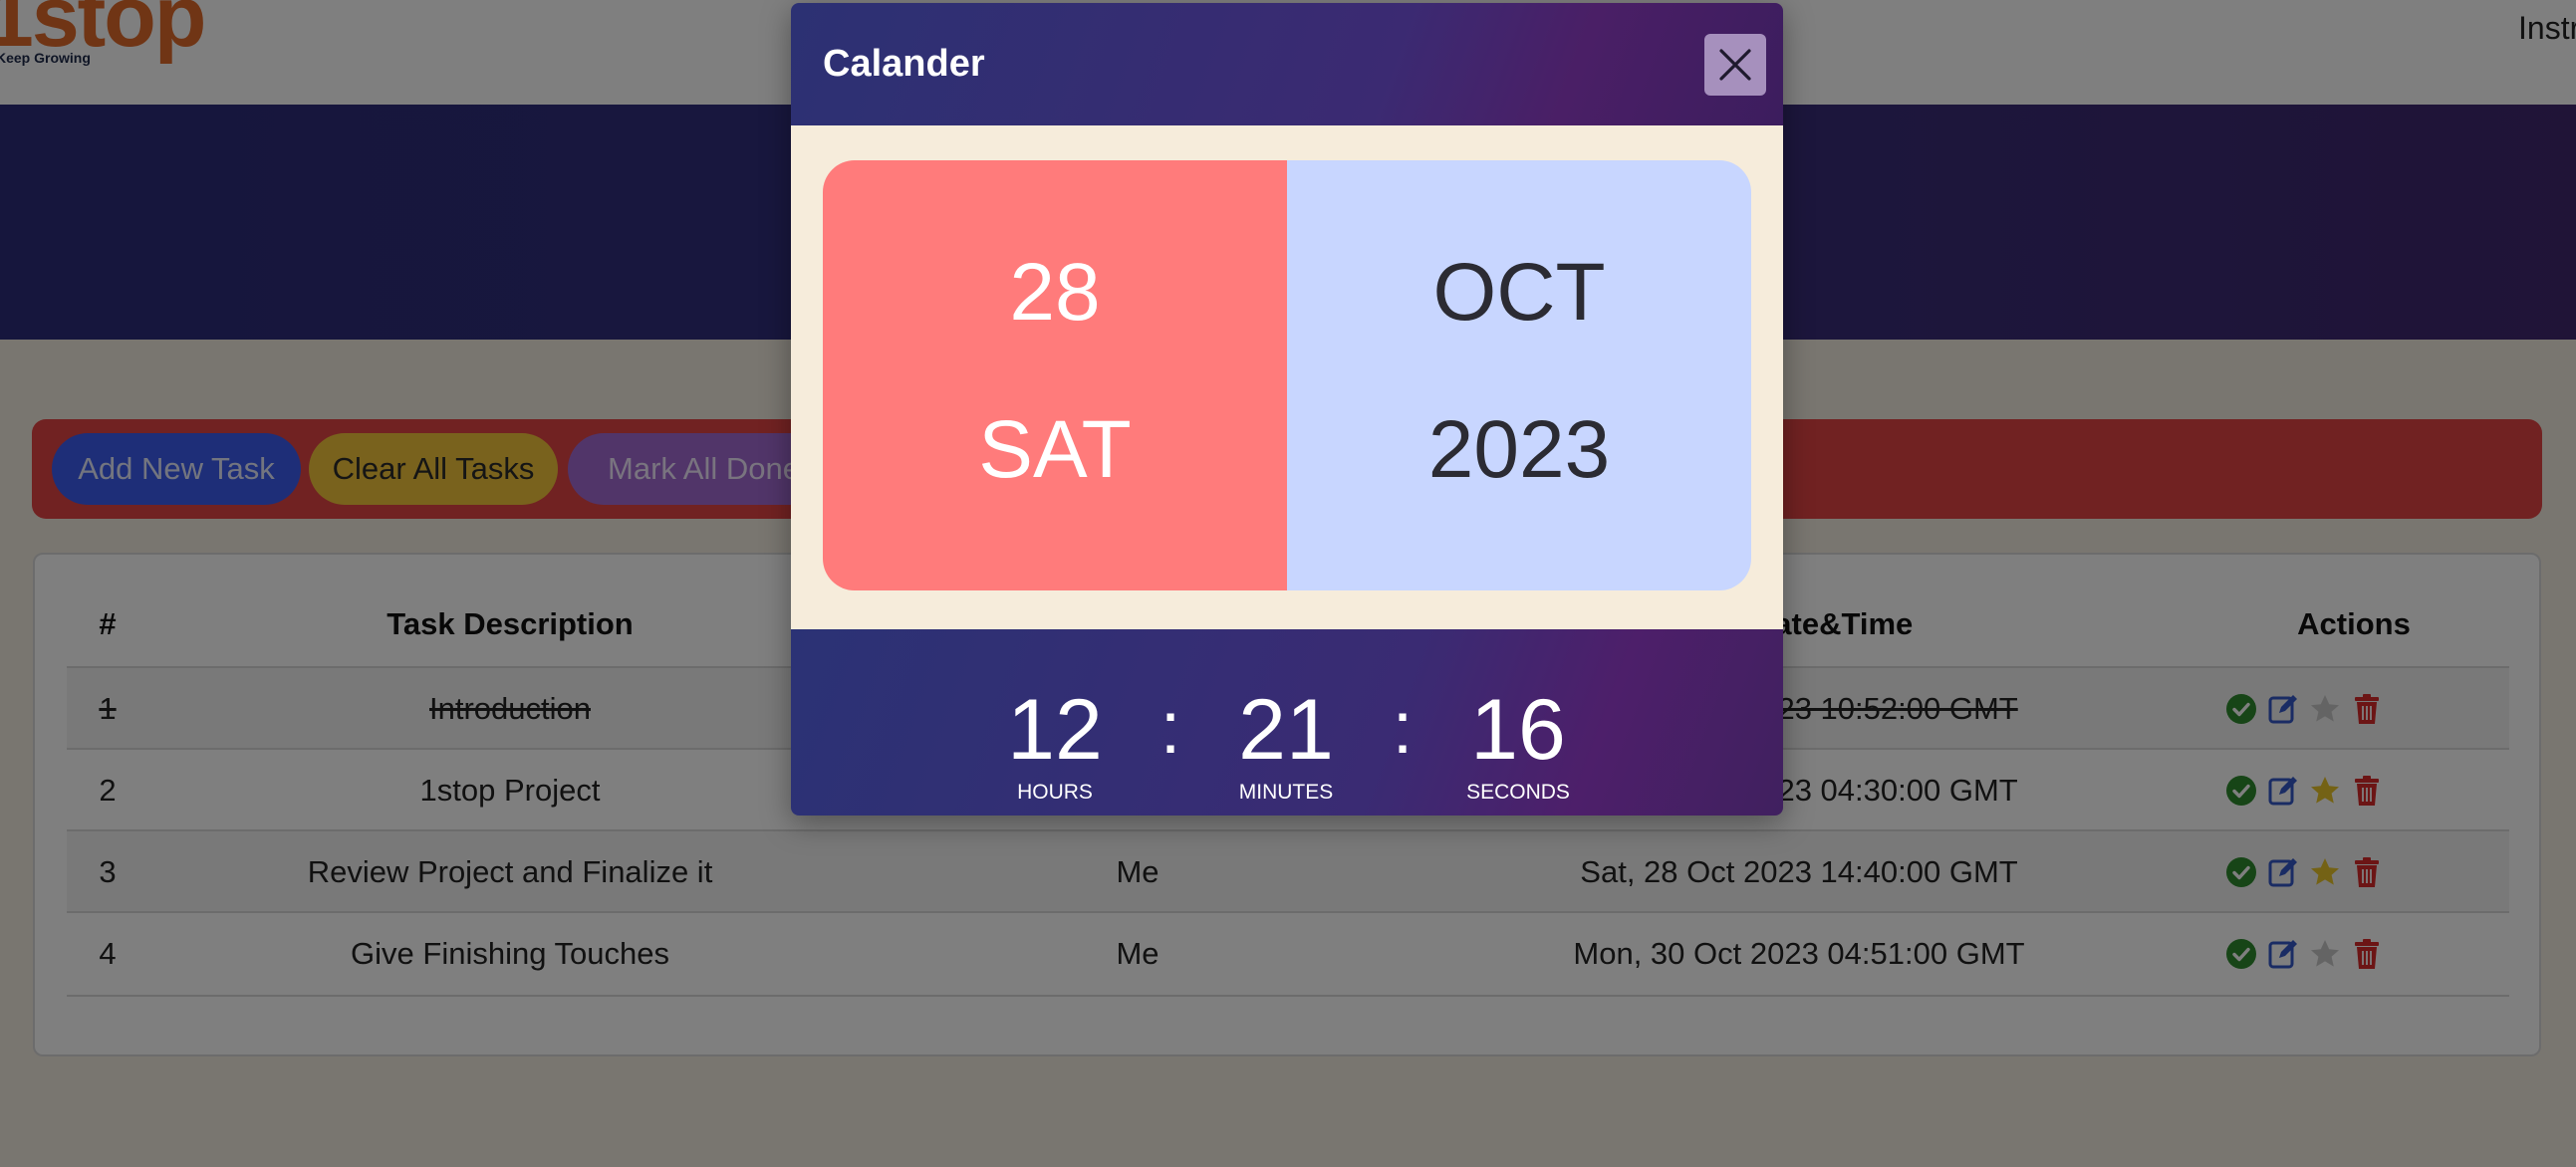 This screenshot has width=2576, height=1167. What do you see at coordinates (904, 64) in the screenshot?
I see `modal-title: Calander` at bounding box center [904, 64].